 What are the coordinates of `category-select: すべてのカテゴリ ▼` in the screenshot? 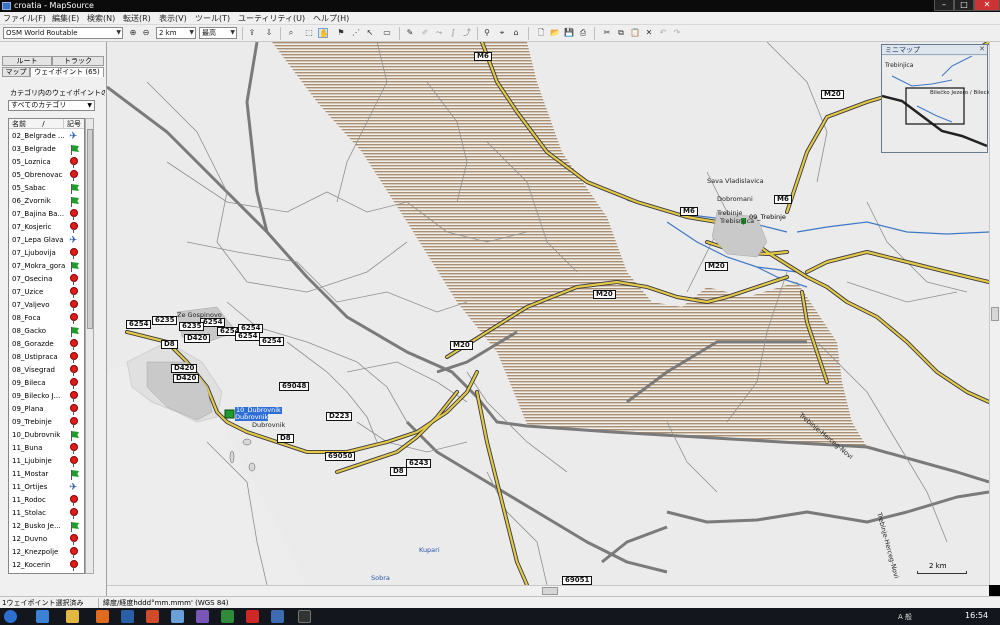 It's located at (51, 105).